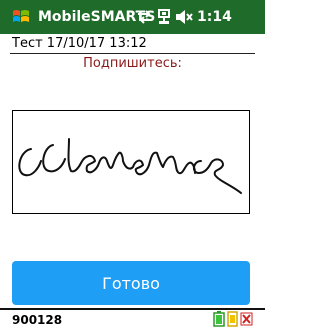 The width and height of the screenshot is (320, 334). Describe the element at coordinates (132, 309) in the screenshot. I see `footer-divider` at that location.